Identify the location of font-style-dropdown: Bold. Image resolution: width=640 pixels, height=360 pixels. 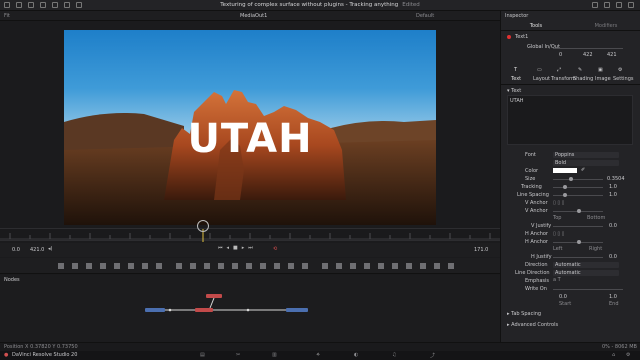
(586, 163).